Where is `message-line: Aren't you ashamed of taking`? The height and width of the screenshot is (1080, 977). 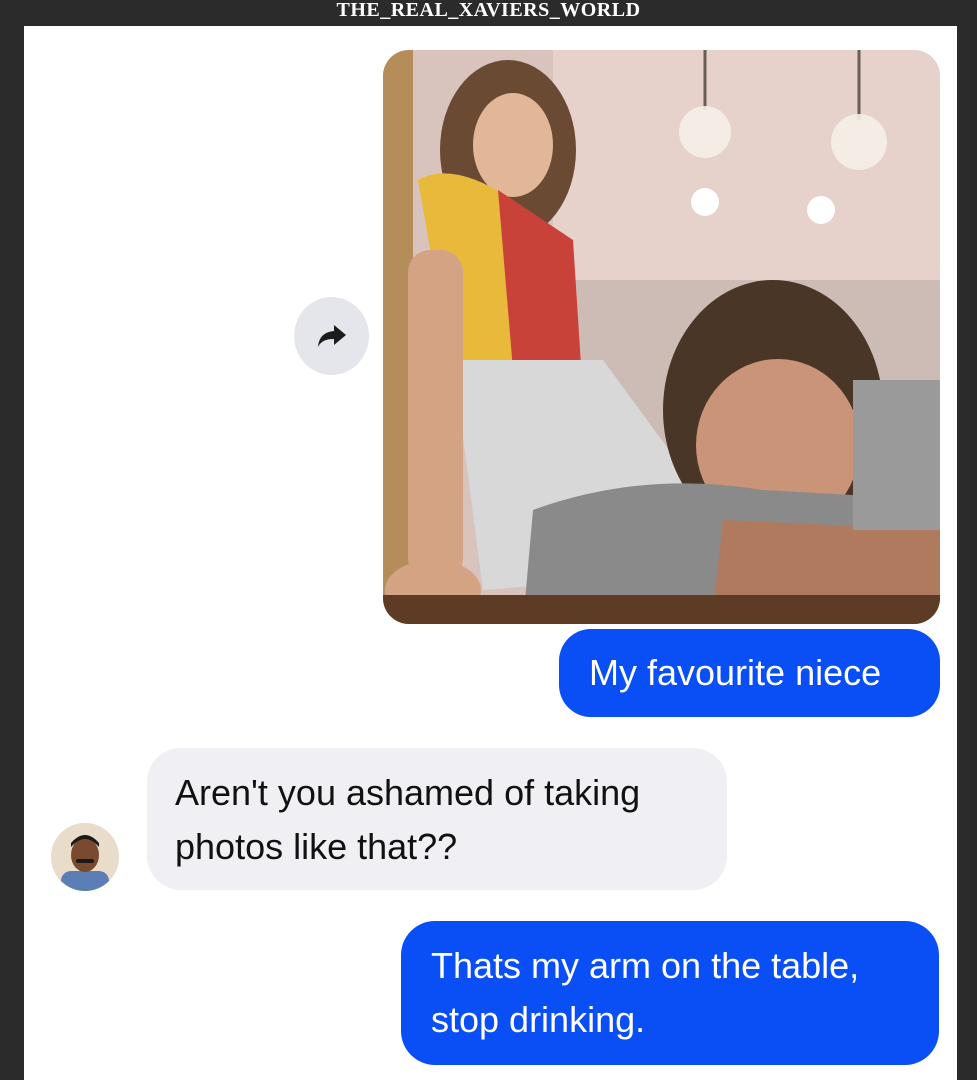 message-line: Aren't you ashamed of taking is located at coordinates (408, 792).